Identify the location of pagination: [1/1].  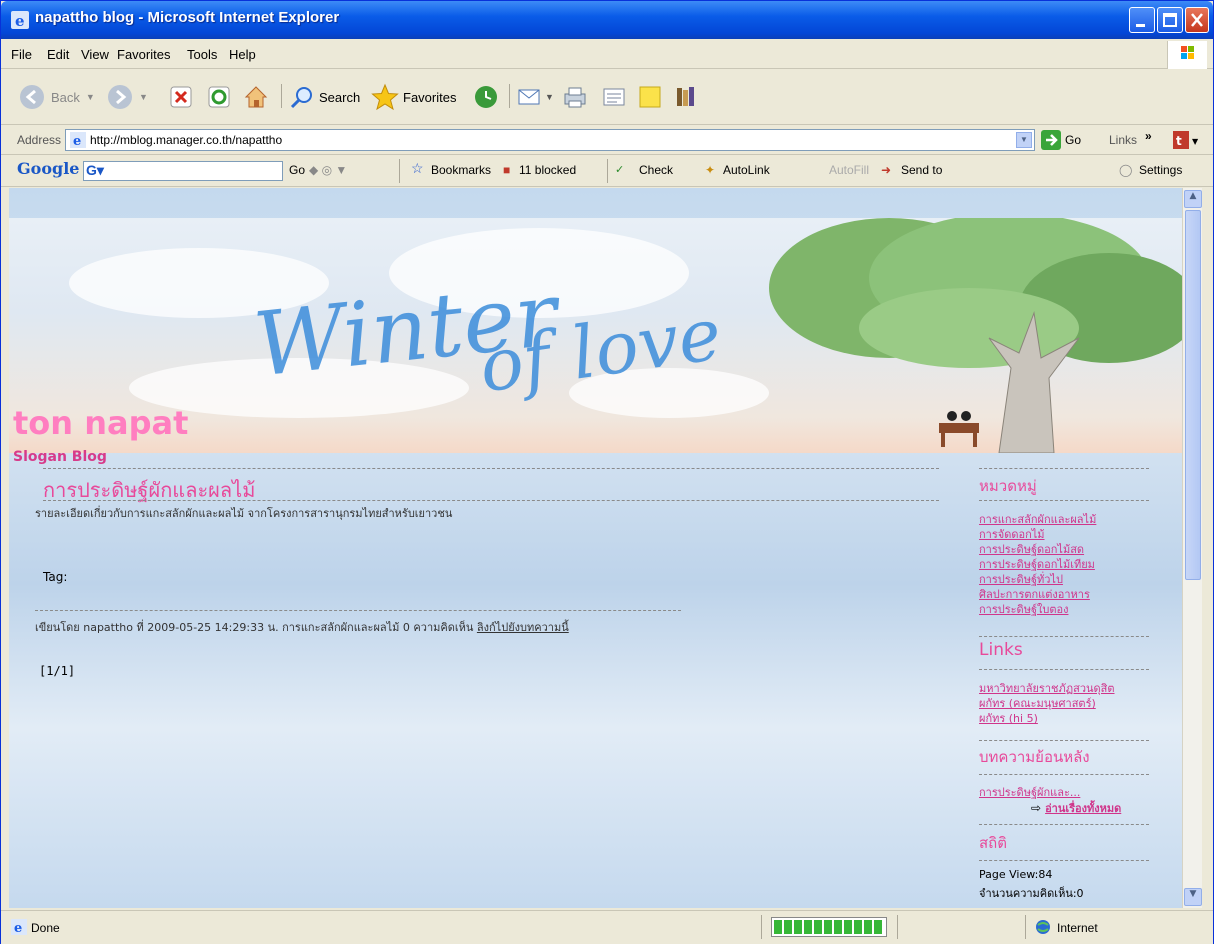
(57, 671).